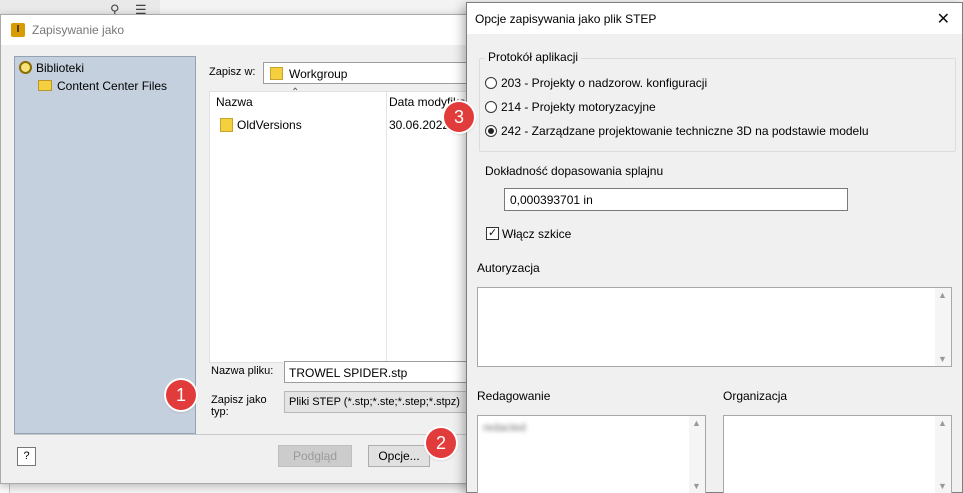 The width and height of the screenshot is (963, 493). I want to click on library-icon, so click(25, 67).